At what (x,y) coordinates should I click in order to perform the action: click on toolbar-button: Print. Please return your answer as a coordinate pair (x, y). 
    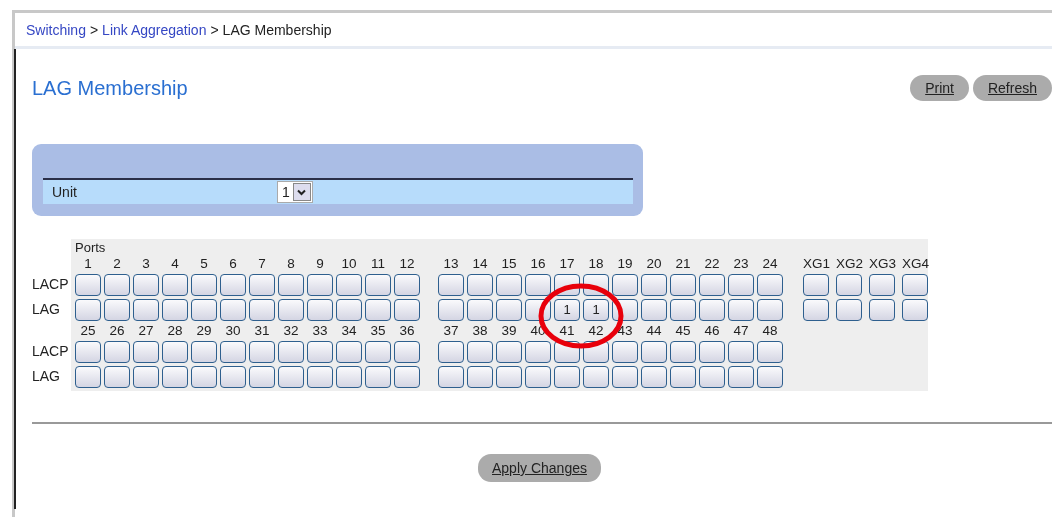
    Looking at the image, I should click on (939, 88).